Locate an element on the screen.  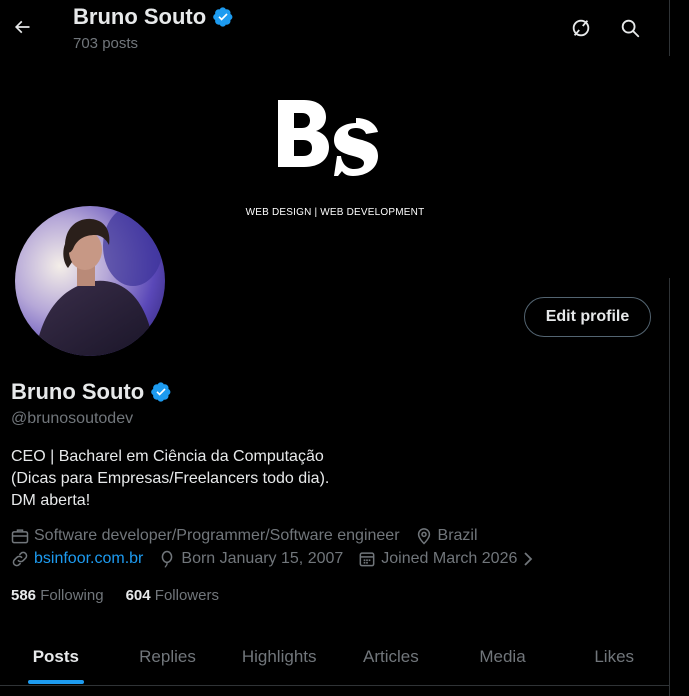
location-item: Brazil is located at coordinates (446, 536).